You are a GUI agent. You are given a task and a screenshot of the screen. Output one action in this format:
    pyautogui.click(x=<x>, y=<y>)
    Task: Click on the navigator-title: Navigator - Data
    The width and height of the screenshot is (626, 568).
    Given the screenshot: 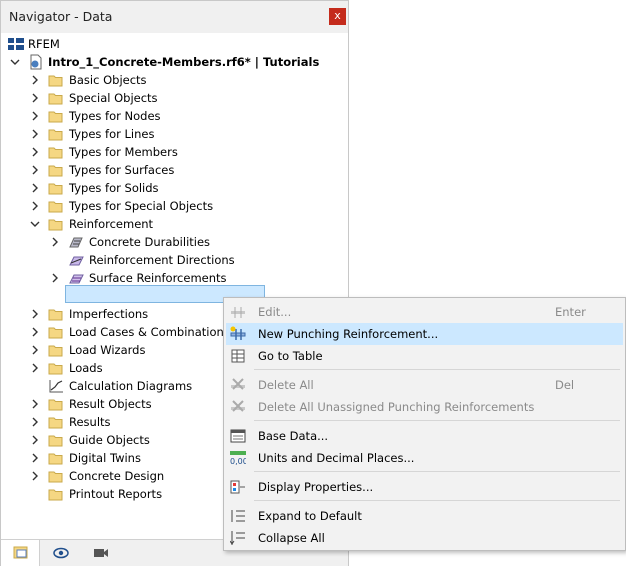 What is the action you would take?
    pyautogui.click(x=61, y=16)
    